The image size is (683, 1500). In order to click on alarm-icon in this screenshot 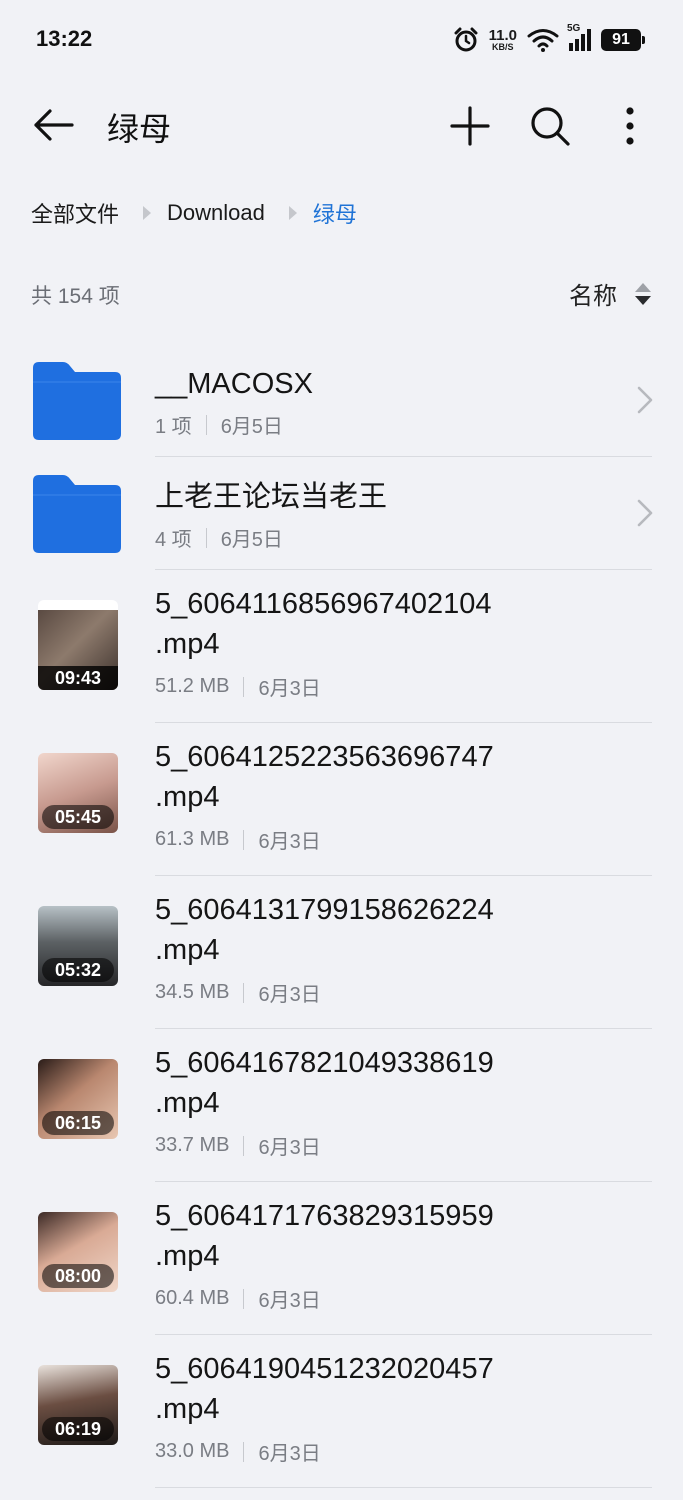, I will do `click(466, 39)`.